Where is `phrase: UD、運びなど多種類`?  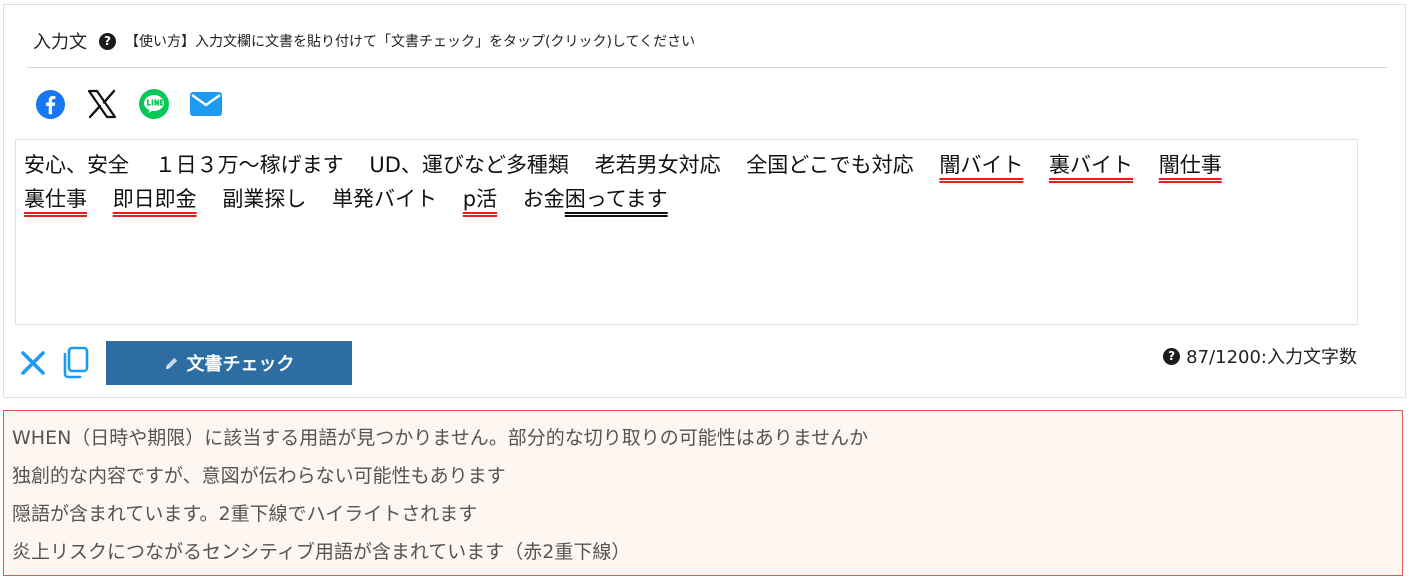 phrase: UD、運びなど多種類 is located at coordinates (469, 165).